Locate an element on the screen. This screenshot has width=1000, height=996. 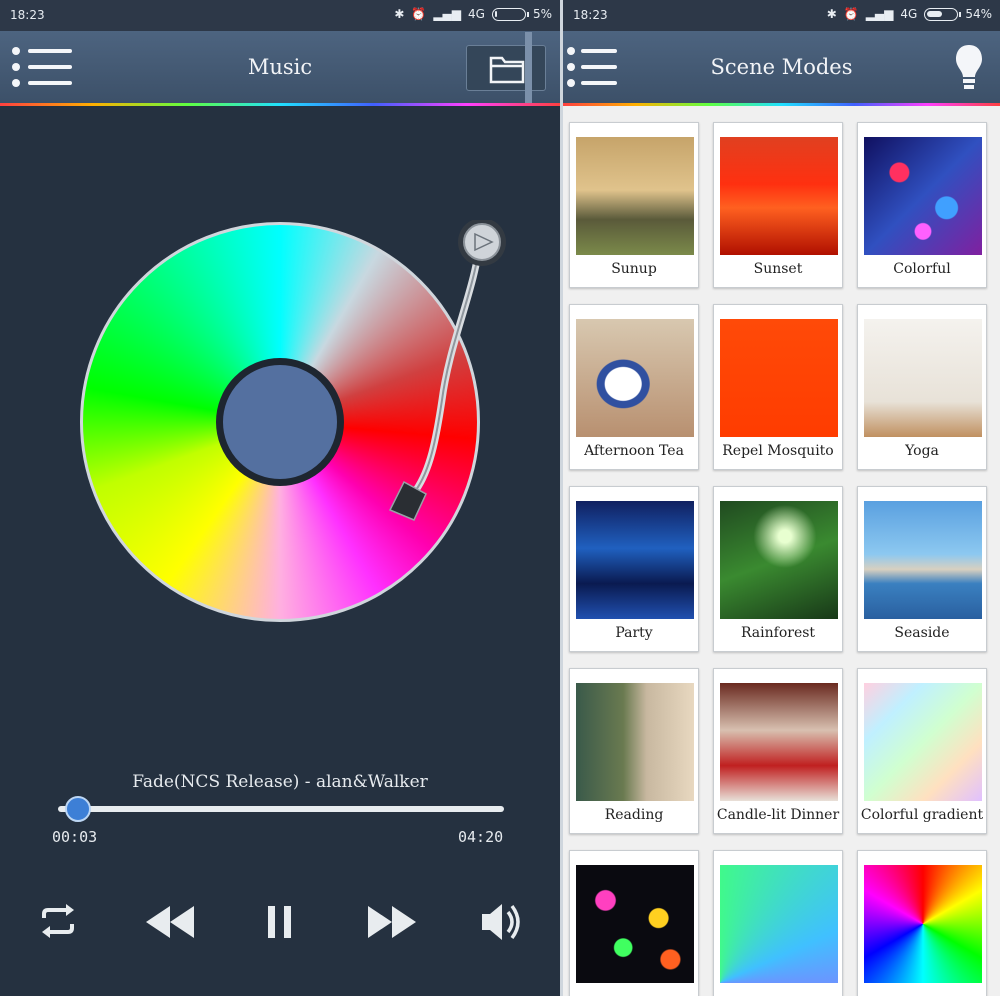
scene-label: Colorful is located at coordinates (922, 269).